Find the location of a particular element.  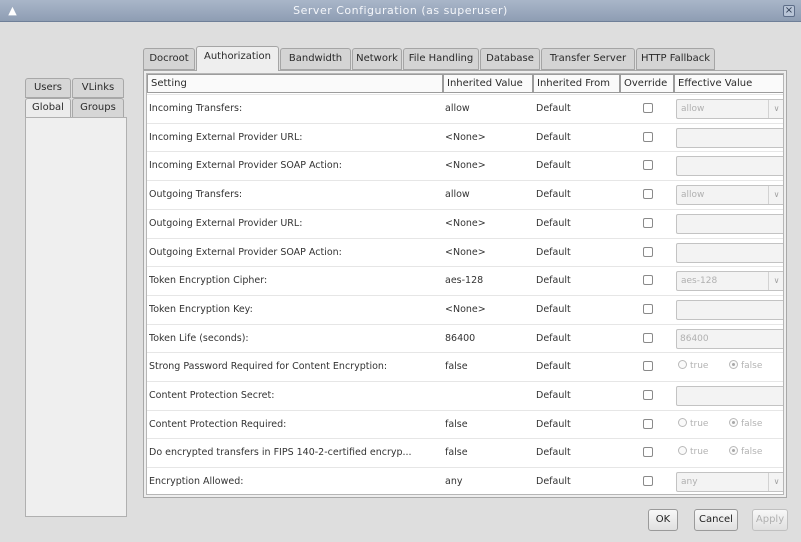

tab-authorization: Authorization is located at coordinates (237, 58).